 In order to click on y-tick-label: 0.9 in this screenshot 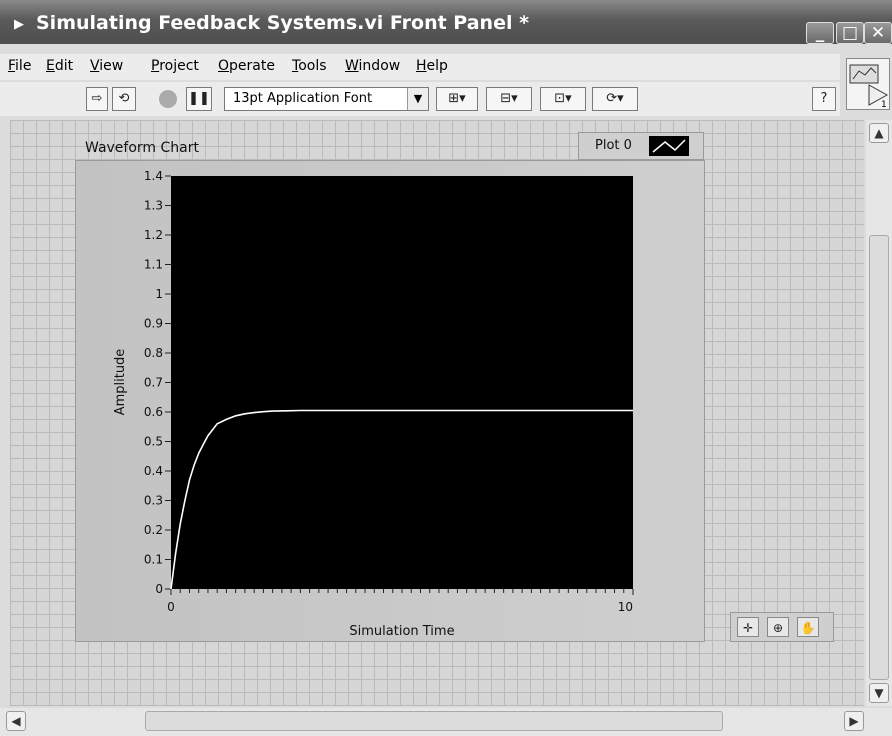, I will do `click(153, 324)`.